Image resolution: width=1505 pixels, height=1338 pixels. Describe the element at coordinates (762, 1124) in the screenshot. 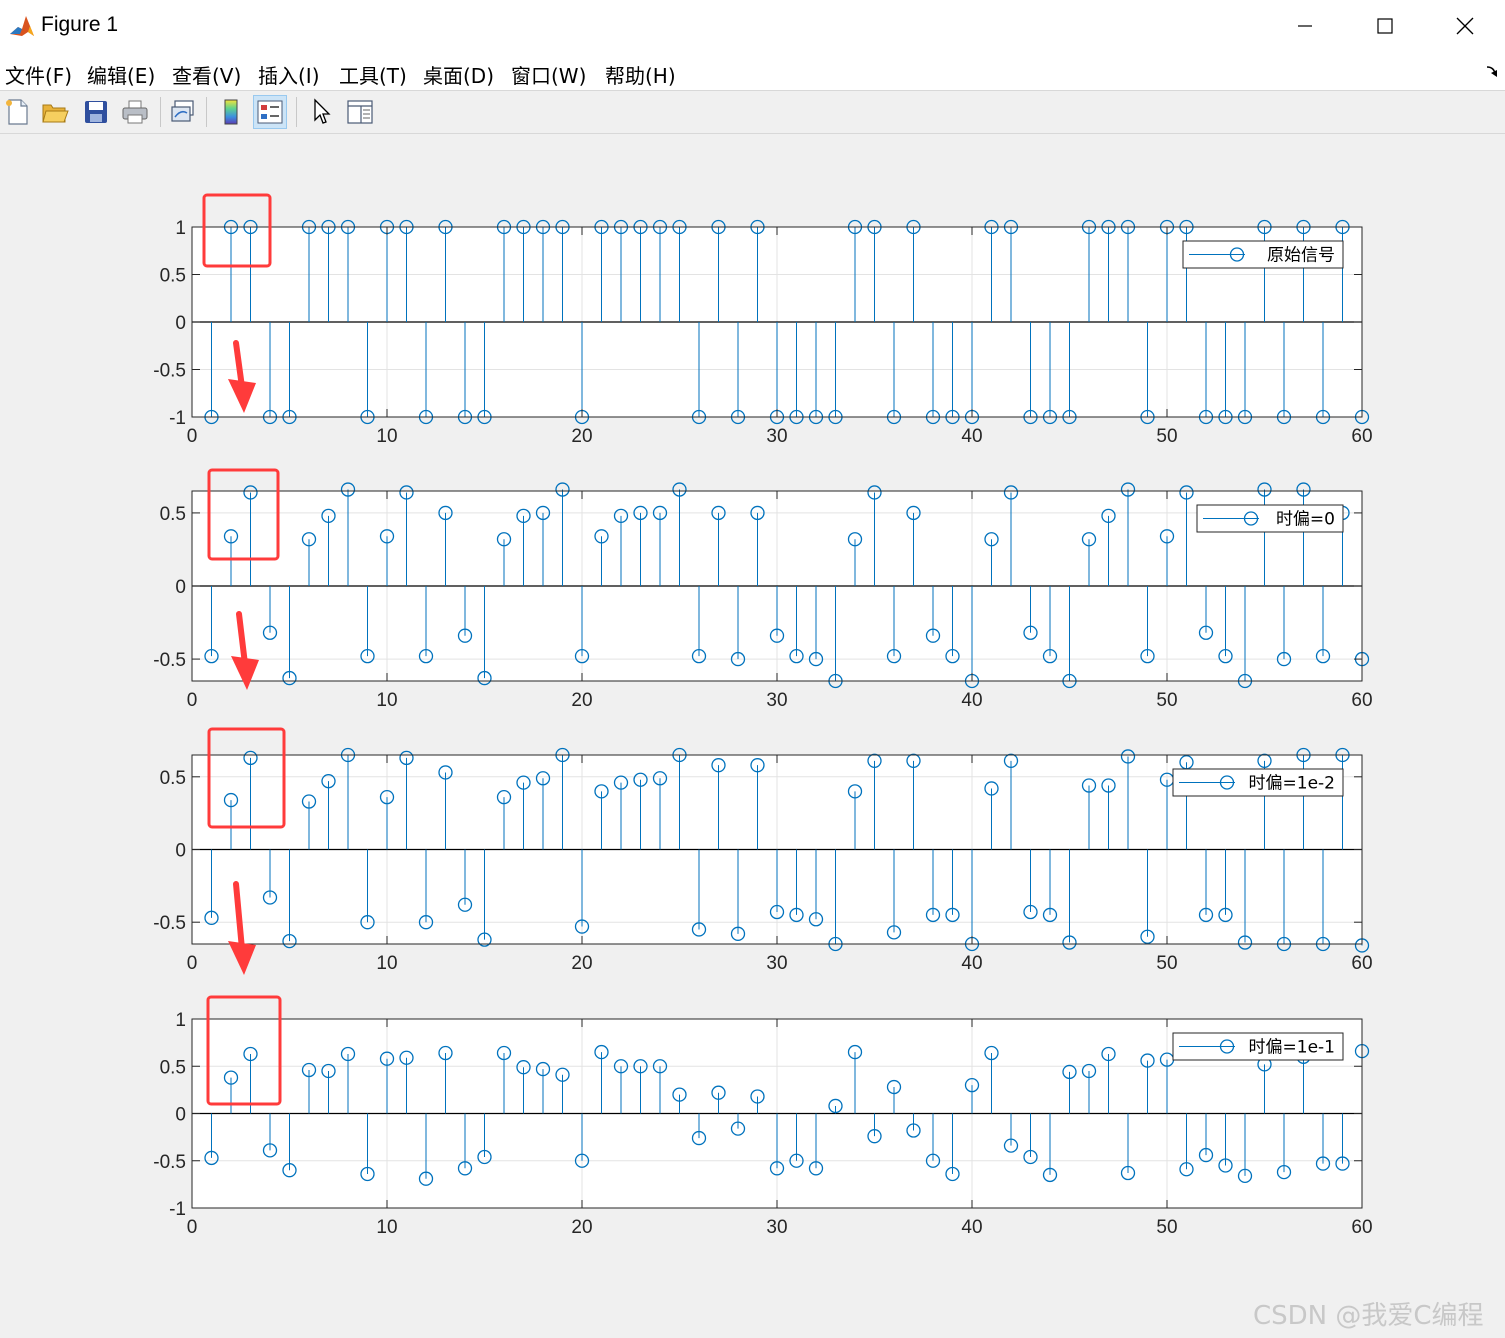

I see `subplot-4: 0 10 20 30 40 50 60 1 0.5 0 -0.5 -1 时偏=1e-1` at that location.